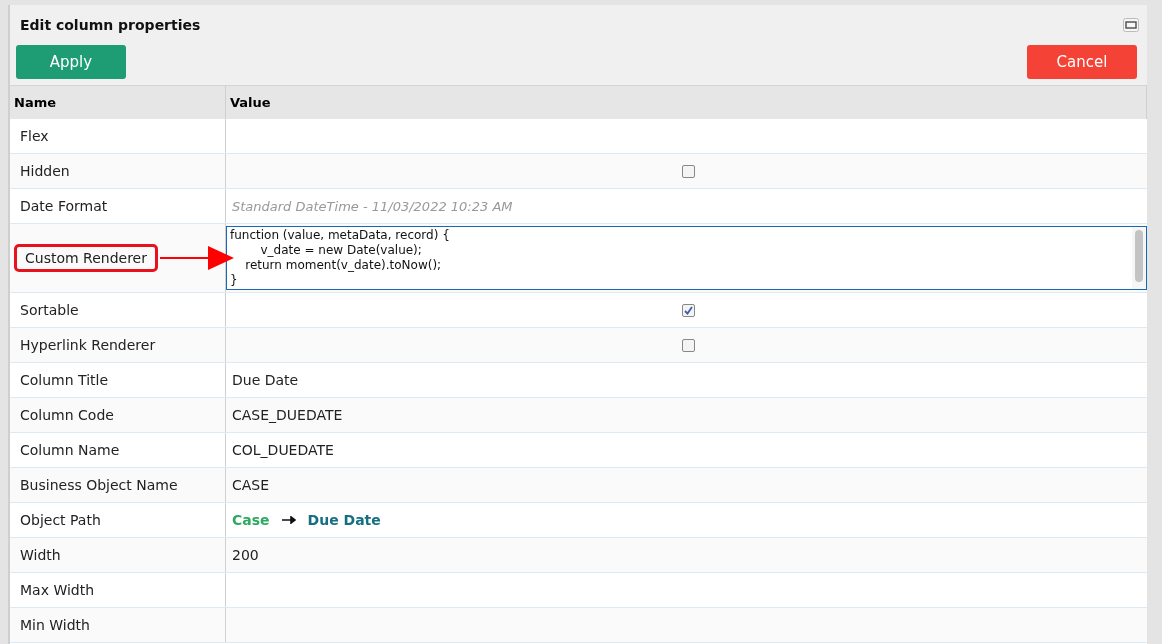 The image size is (1162, 644). Describe the element at coordinates (686, 206) in the screenshot. I see `date-format-field: Standard DateTime - 11/03/2022 10:23 AM` at that location.